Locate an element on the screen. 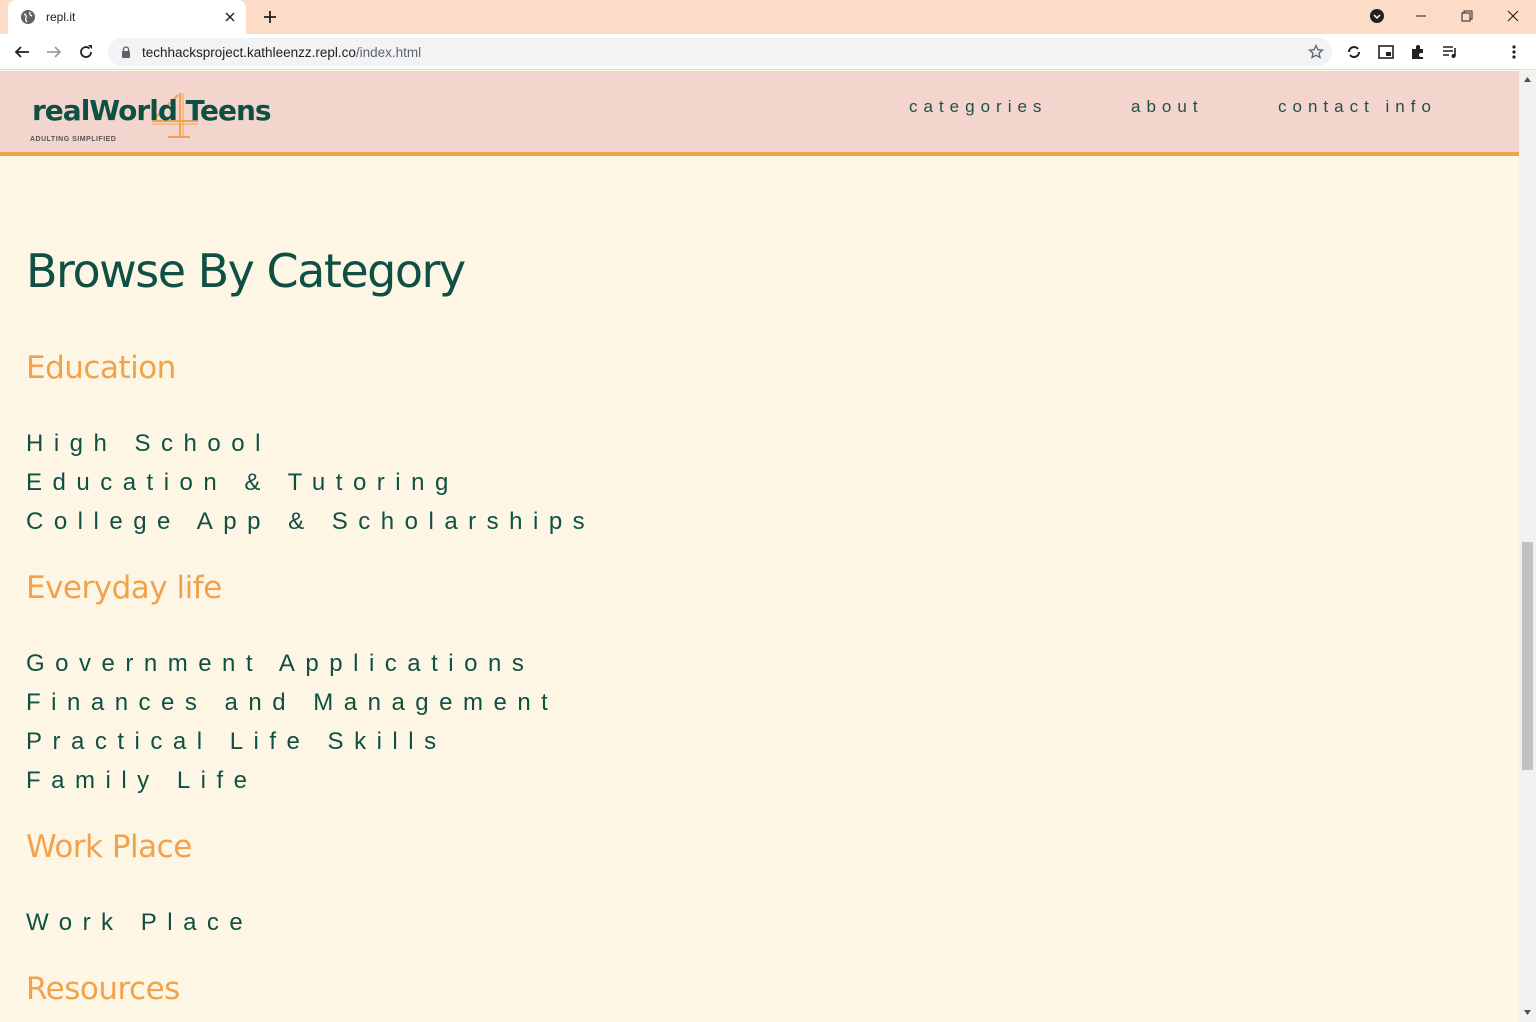 This screenshot has width=1536, height=1022. category-link: Education & Tutoring is located at coordinates (242, 483).